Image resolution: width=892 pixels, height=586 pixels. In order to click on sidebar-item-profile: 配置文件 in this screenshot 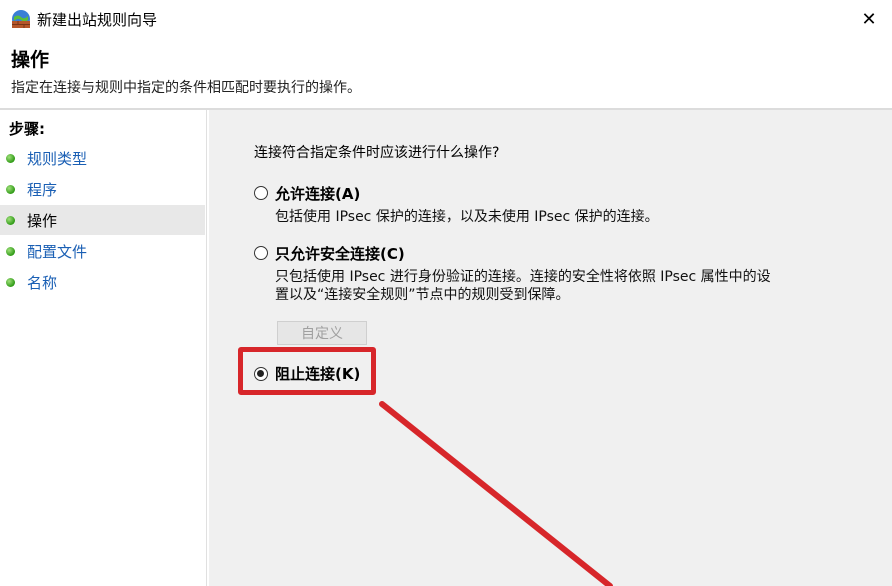, I will do `click(102, 251)`.